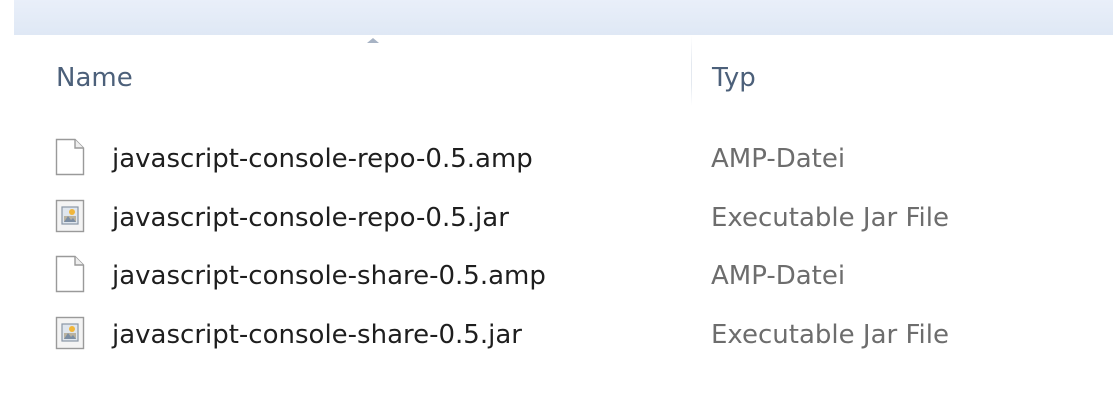 Image resolution: width=1113 pixels, height=415 pixels. What do you see at coordinates (373, 40) in the screenshot?
I see `sort-ascending-icon` at bounding box center [373, 40].